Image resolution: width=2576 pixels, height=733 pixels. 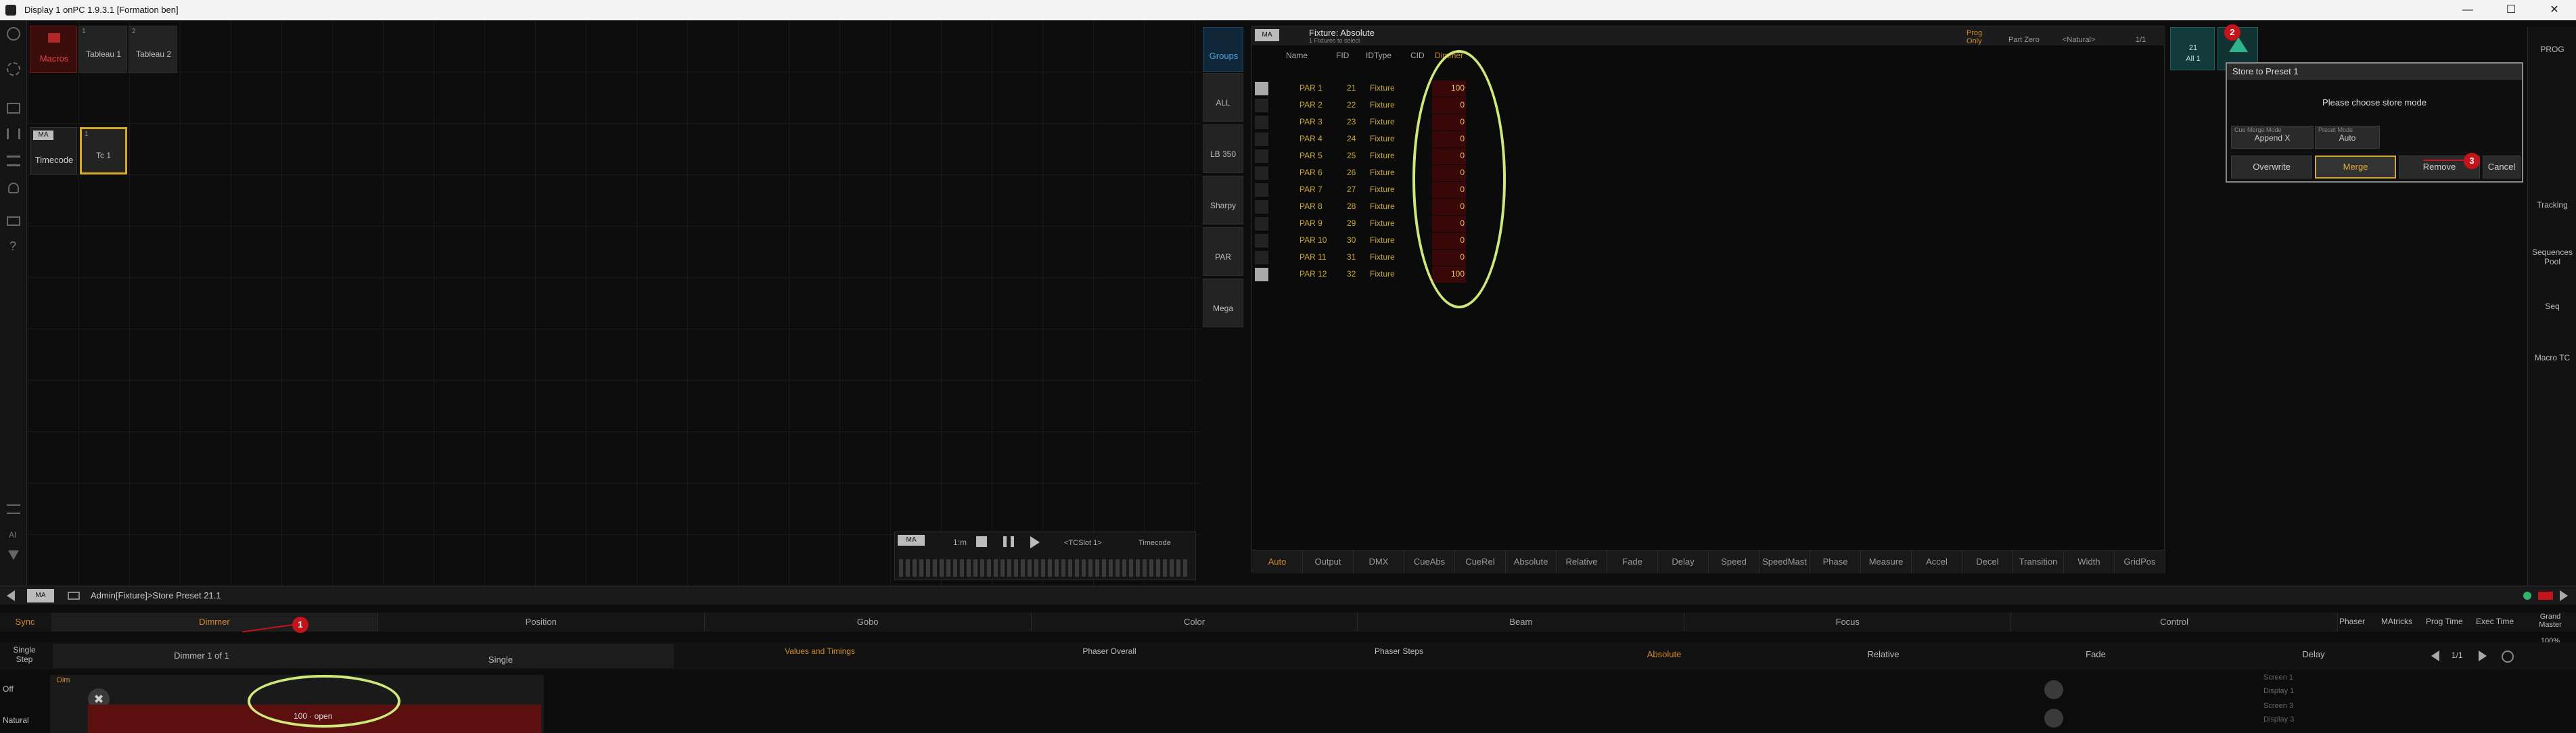 I want to click on feature-dimmer: Dimmer, so click(x=214, y=622).